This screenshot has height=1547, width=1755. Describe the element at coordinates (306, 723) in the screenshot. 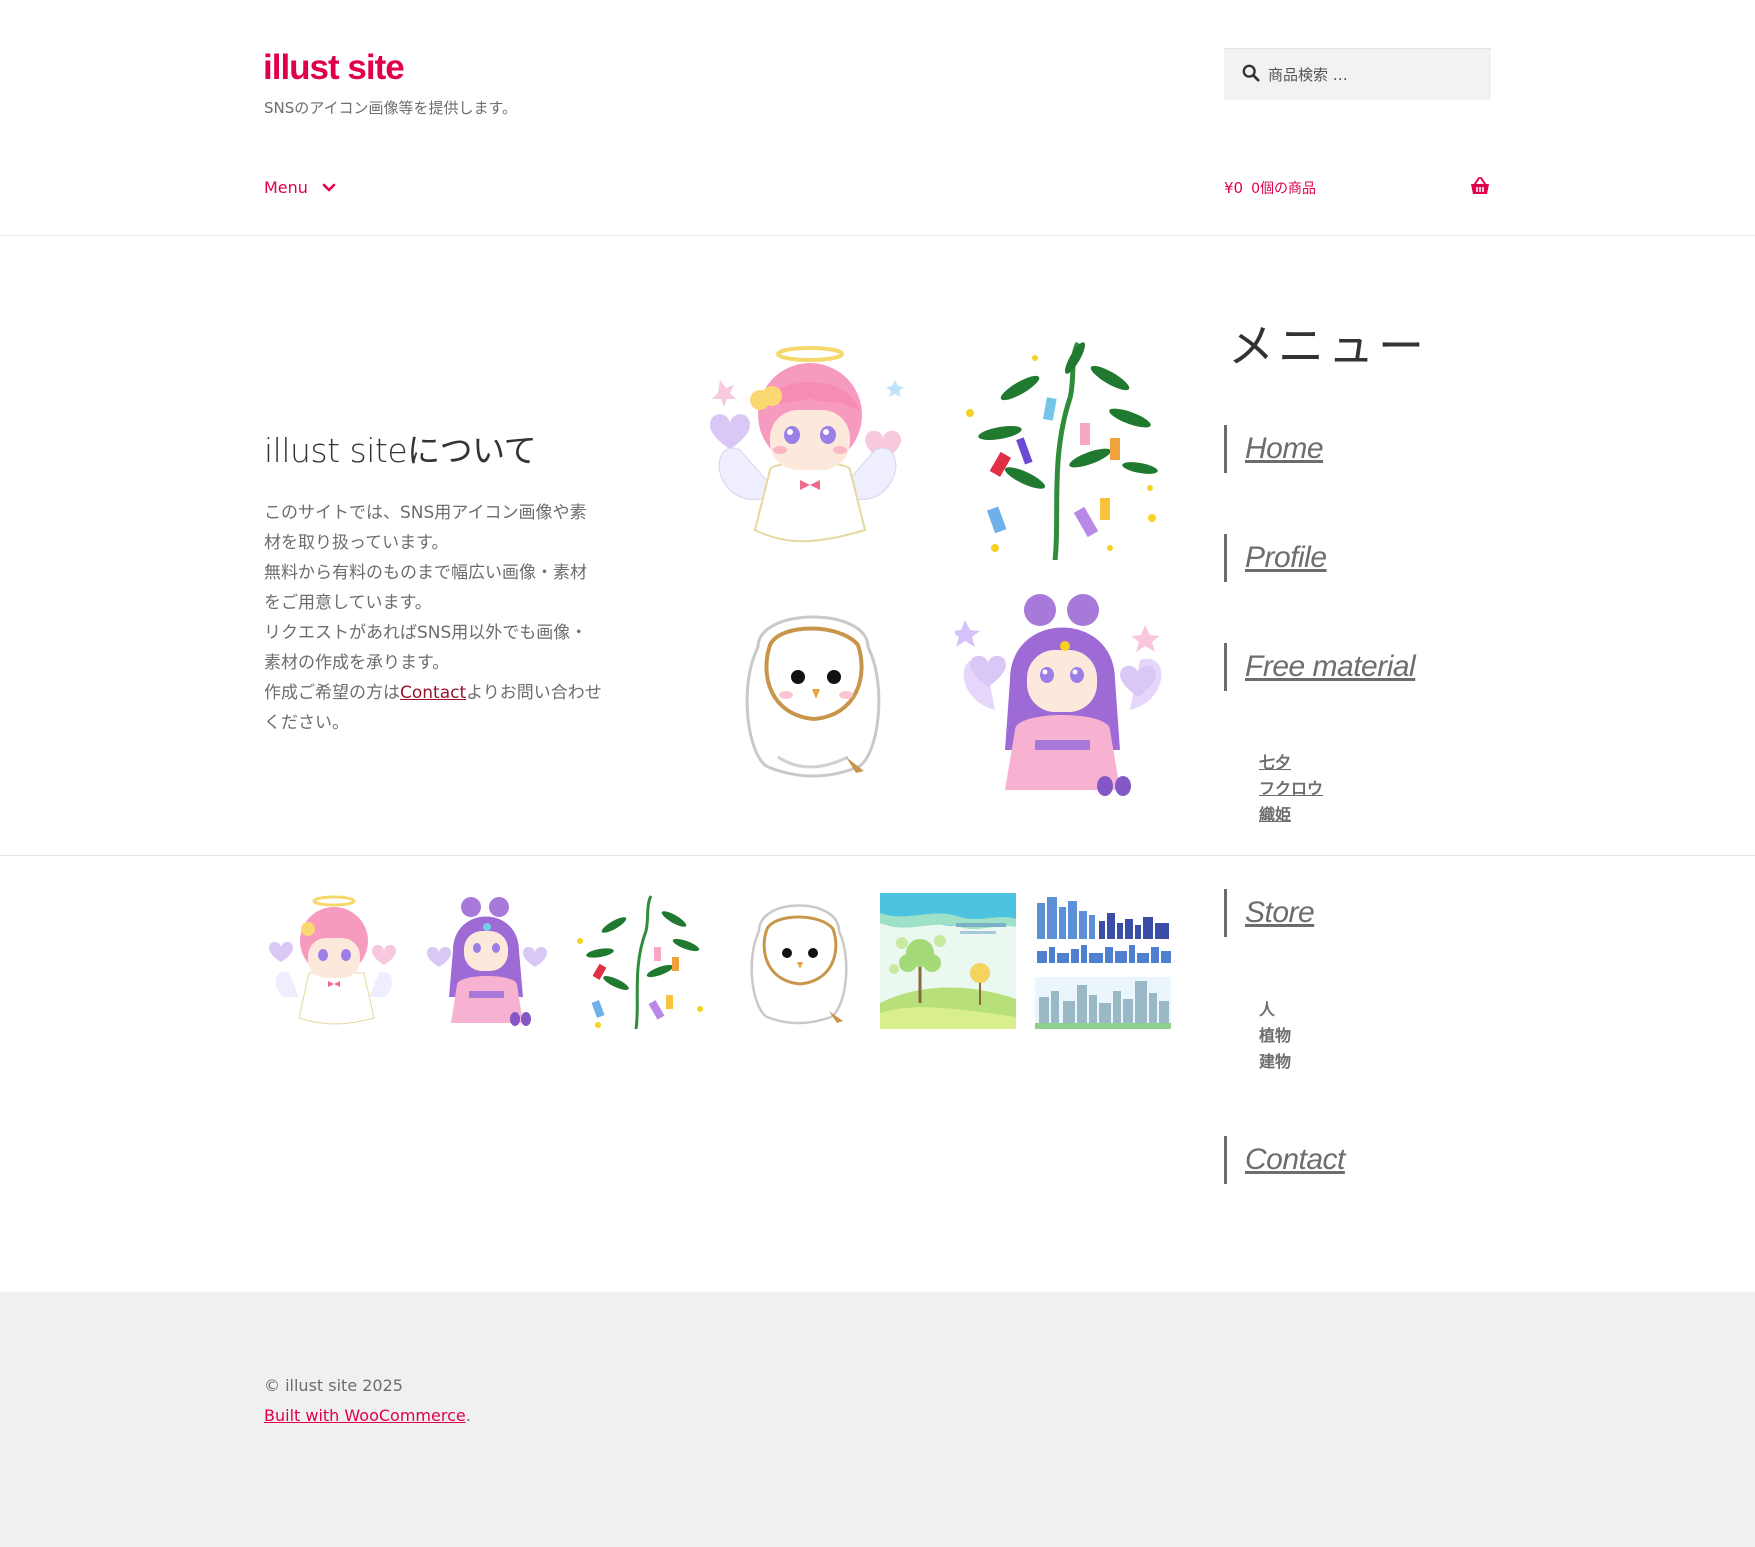

I see `about-line: ください。` at that location.